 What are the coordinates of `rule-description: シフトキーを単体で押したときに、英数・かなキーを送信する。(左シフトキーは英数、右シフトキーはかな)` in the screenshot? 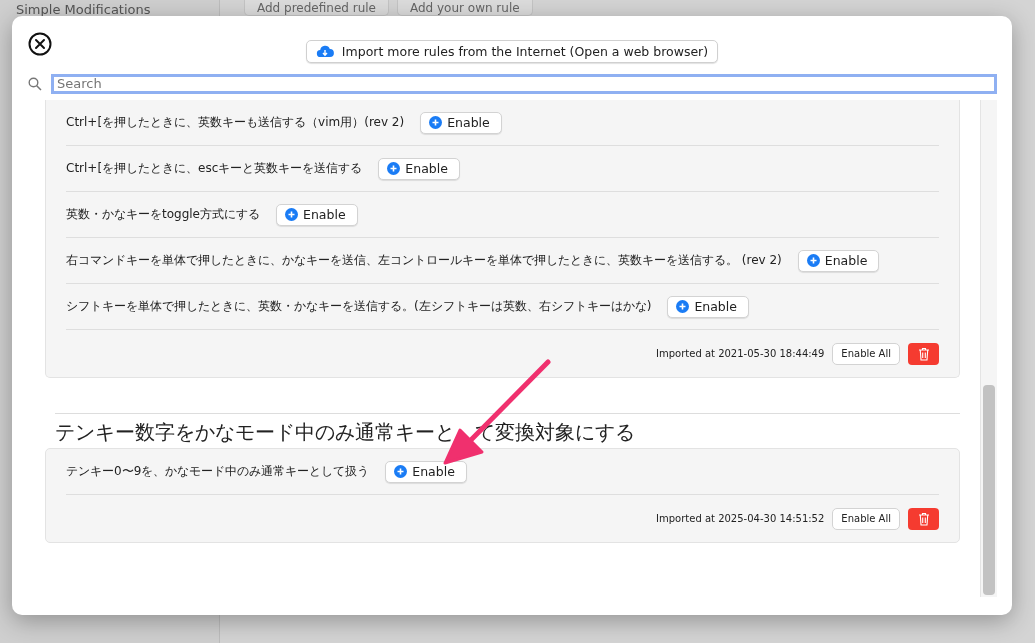 It's located at (359, 306).